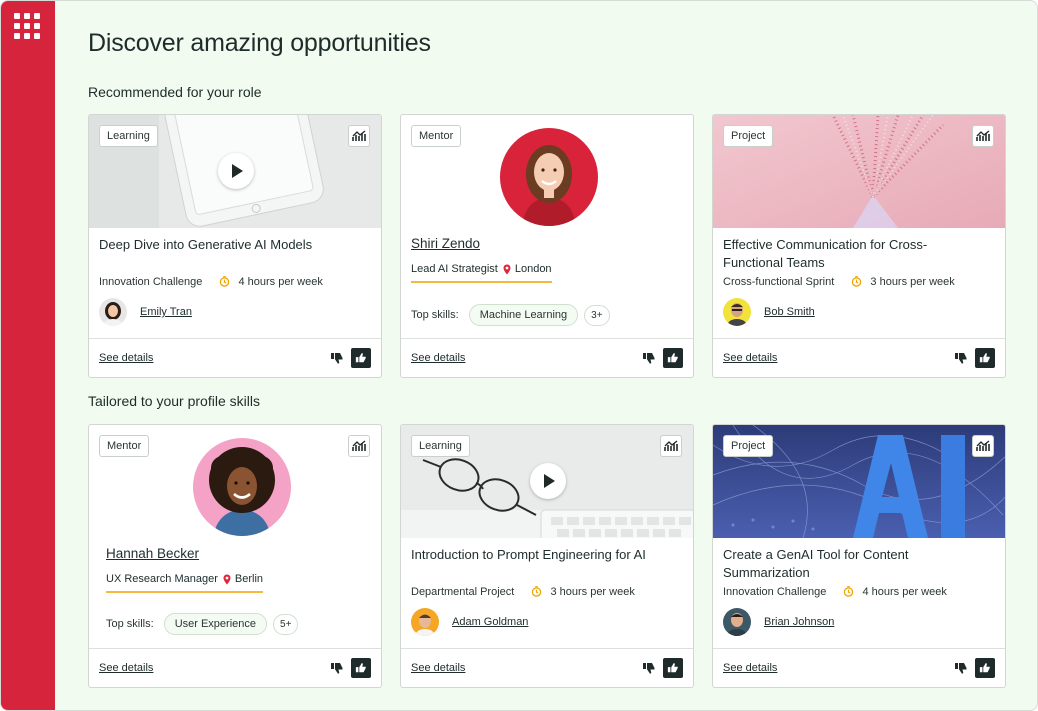  I want to click on time-commitment: 3 hours per week, so click(592, 592).